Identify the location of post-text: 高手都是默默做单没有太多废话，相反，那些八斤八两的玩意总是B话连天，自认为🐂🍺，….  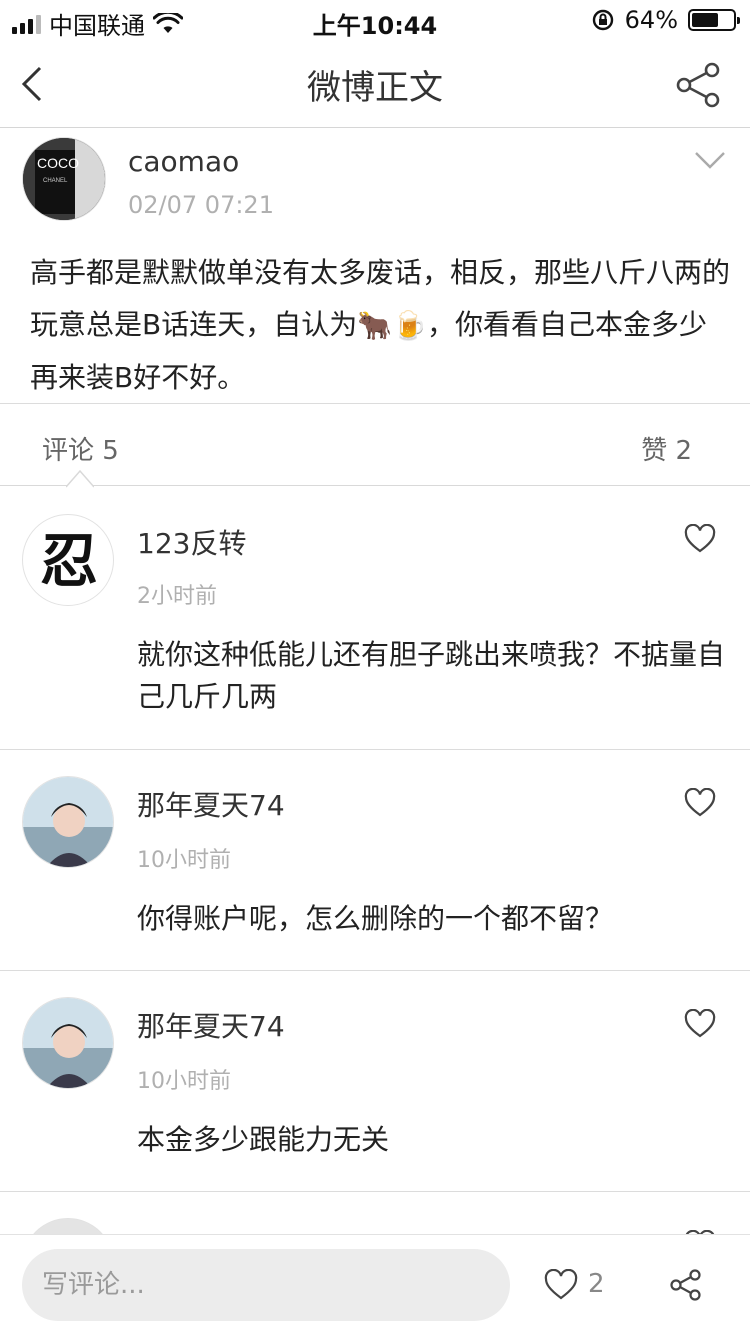
(380, 325).